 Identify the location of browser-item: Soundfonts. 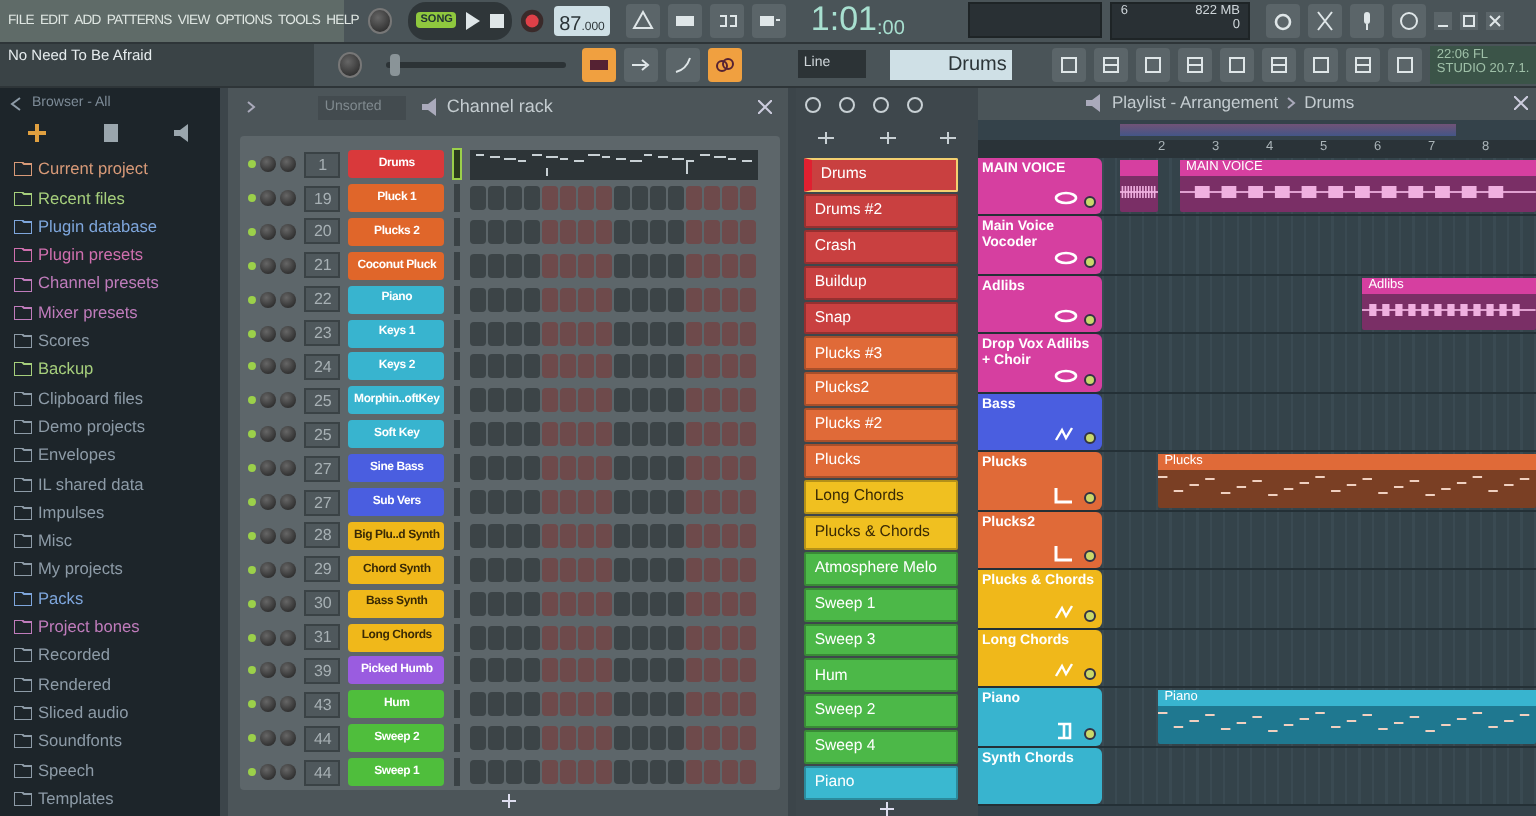
(110, 741).